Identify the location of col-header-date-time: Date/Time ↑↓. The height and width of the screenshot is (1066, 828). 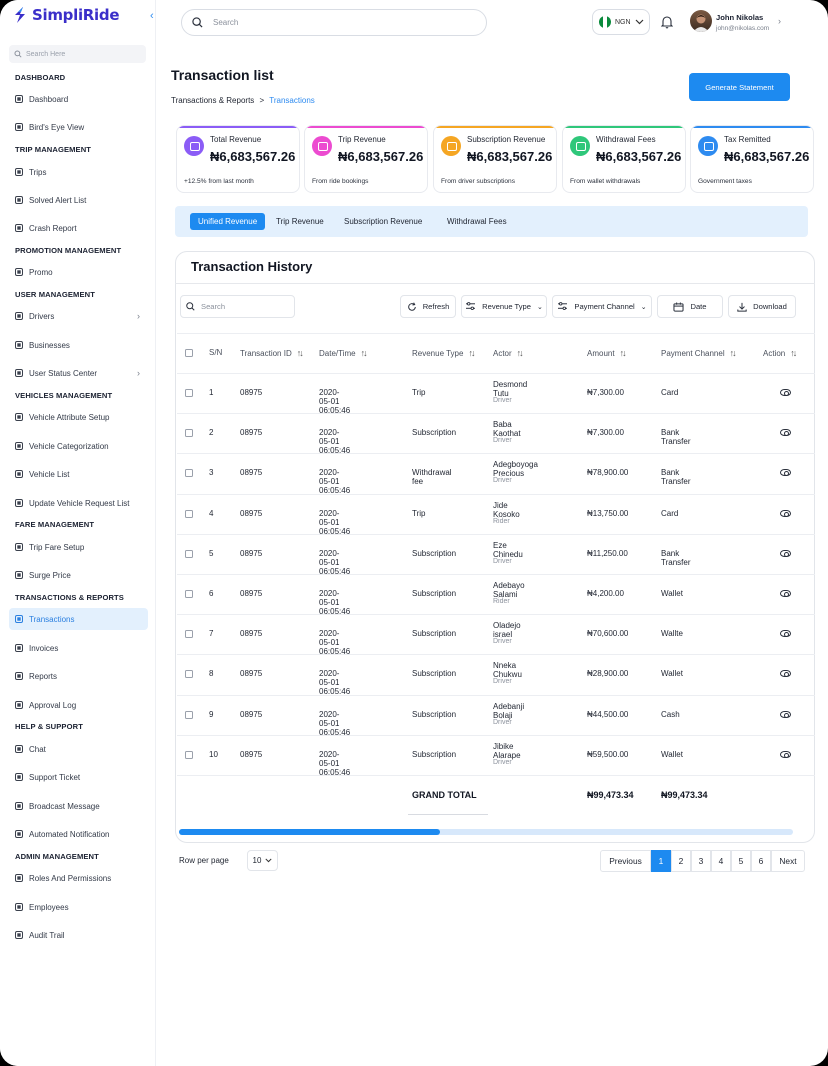
(343, 353).